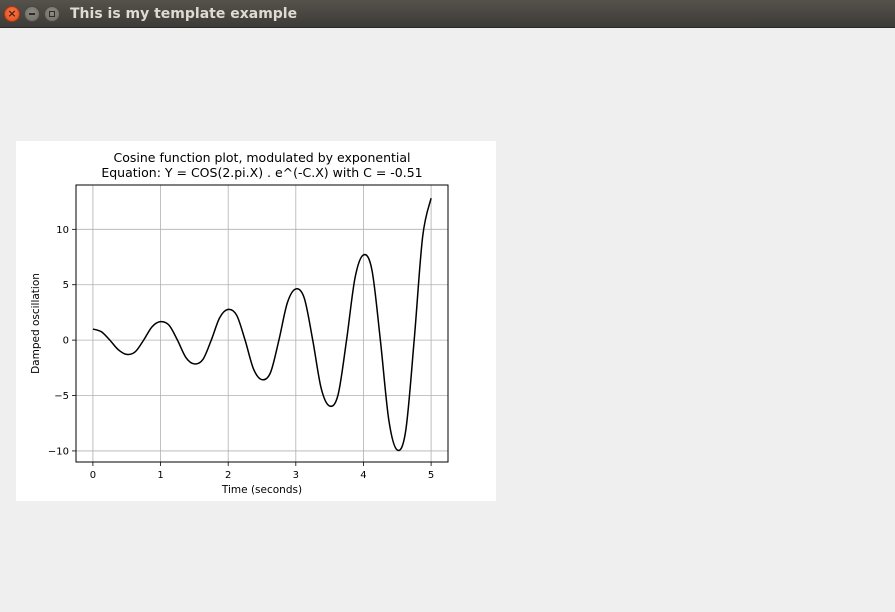 The image size is (895, 612). Describe the element at coordinates (62, 230) in the screenshot. I see `y-tick-label: 10` at that location.